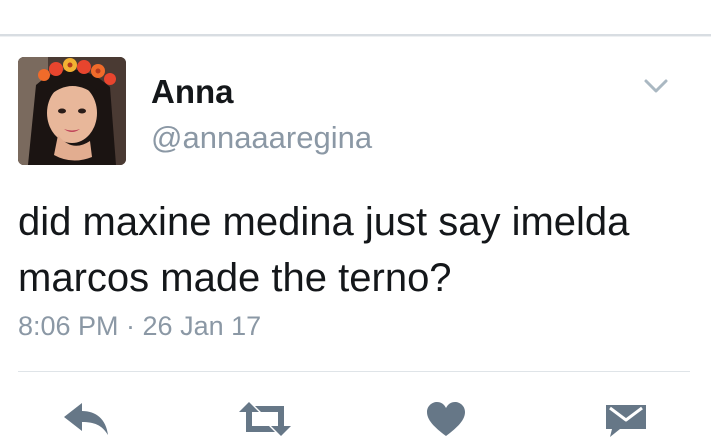 This screenshot has height=448, width=711. I want to click on retweet-icon, so click(265, 419).